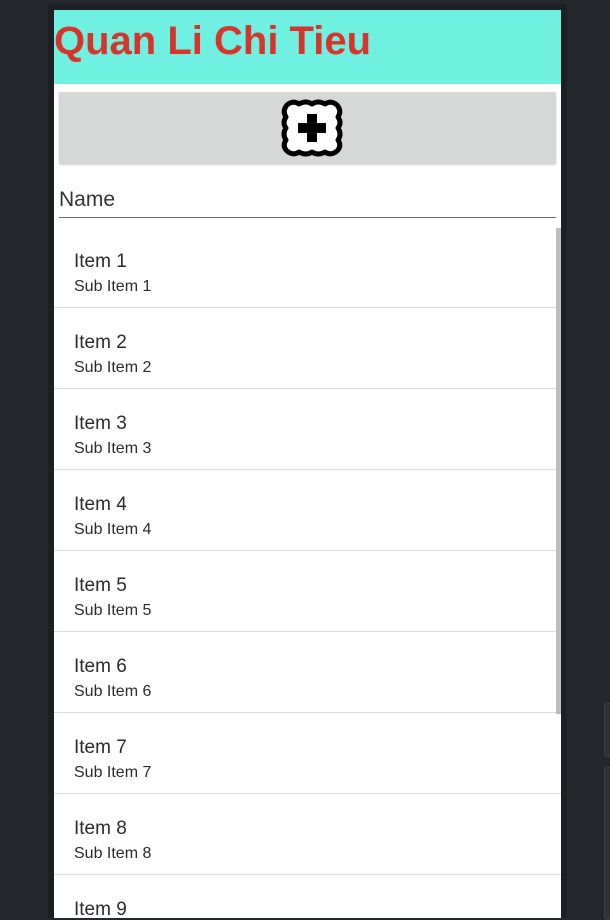 This screenshot has width=610, height=920. I want to click on list-item: Item 1 Sub Item 1, so click(307, 267).